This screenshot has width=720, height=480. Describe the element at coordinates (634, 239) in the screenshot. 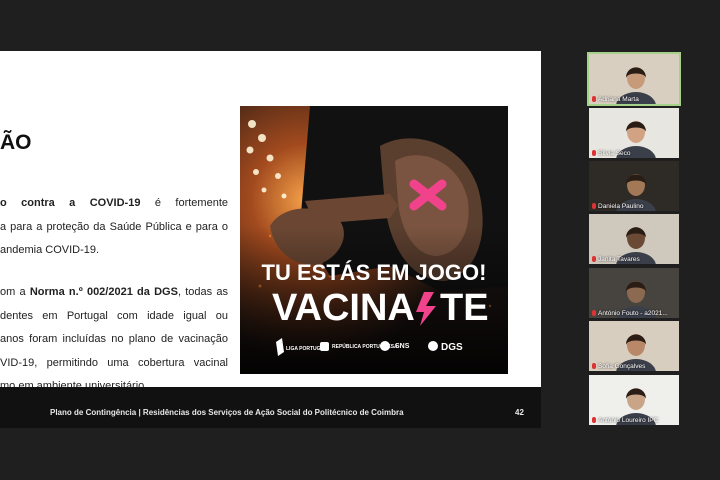

I see `participant-video-tile: Janita Tavares` at that location.